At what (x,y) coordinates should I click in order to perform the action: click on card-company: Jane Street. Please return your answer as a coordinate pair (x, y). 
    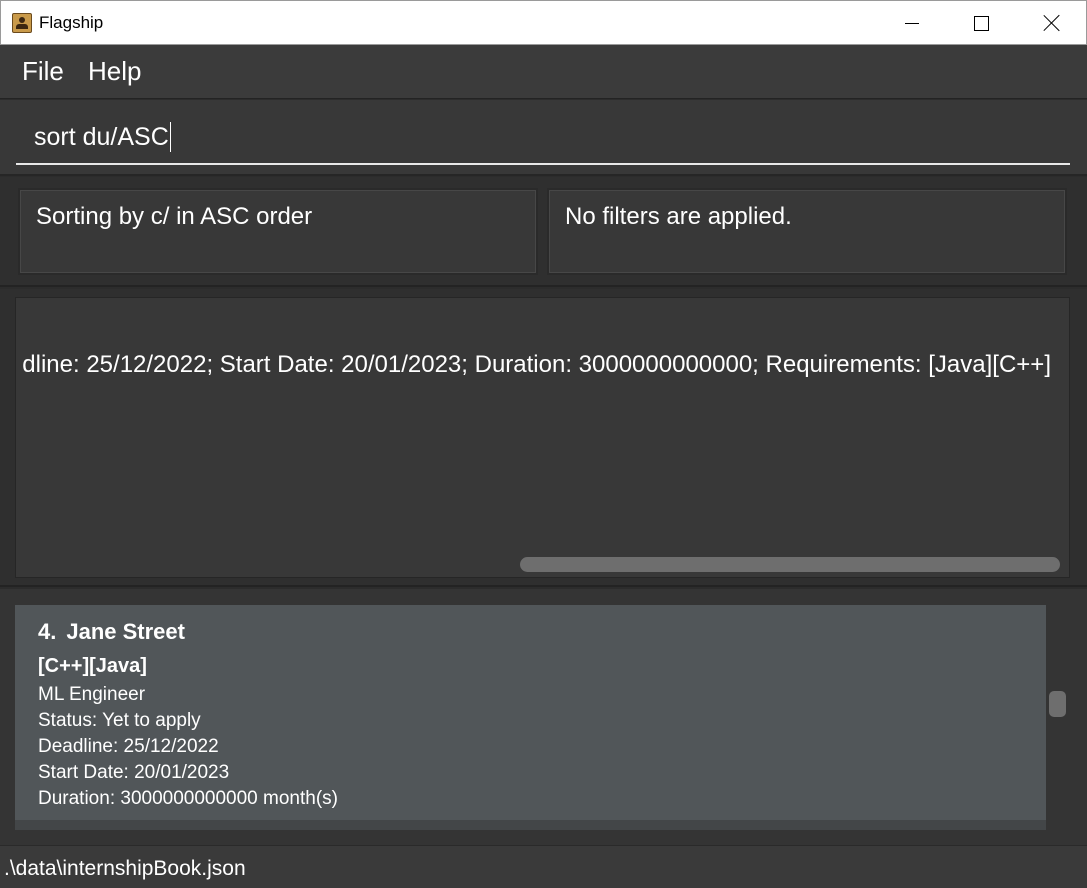
    Looking at the image, I should click on (125, 631).